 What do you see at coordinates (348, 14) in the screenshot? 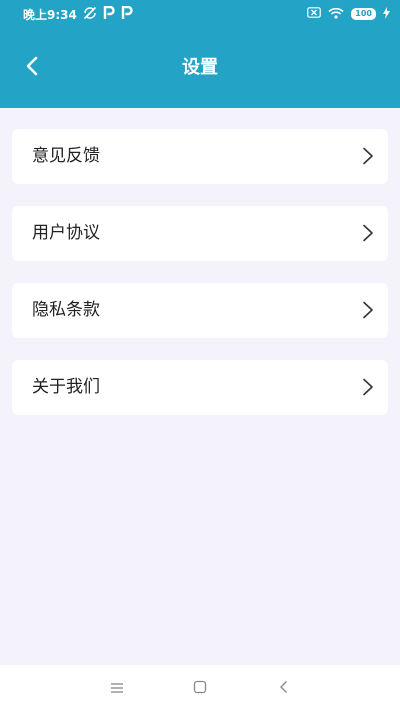
I see `status-right: 100` at bounding box center [348, 14].